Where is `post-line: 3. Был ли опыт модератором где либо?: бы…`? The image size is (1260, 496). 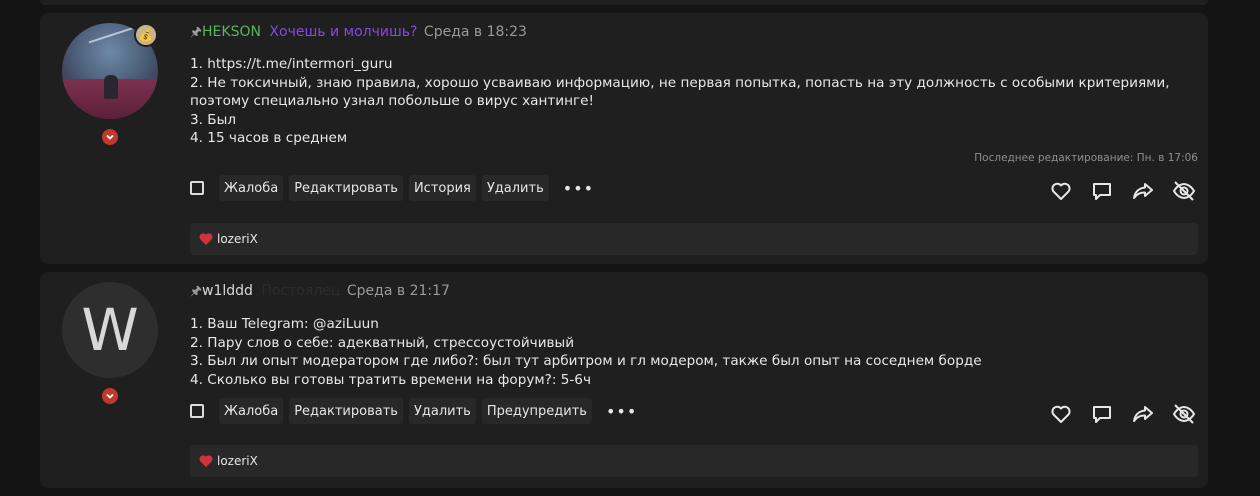
post-line: 3. Был ли опыт модератором где либо?: бы… is located at coordinates (586, 361).